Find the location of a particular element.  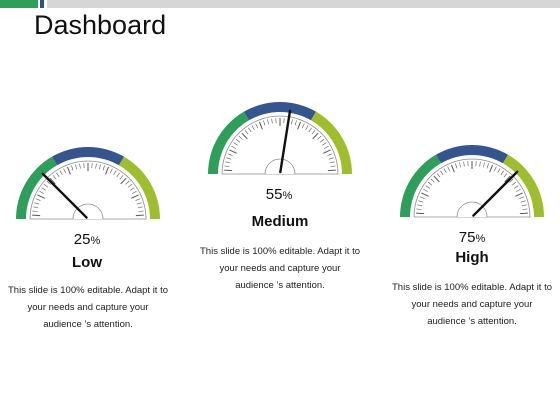

gauge-medium is located at coordinates (280, 138).